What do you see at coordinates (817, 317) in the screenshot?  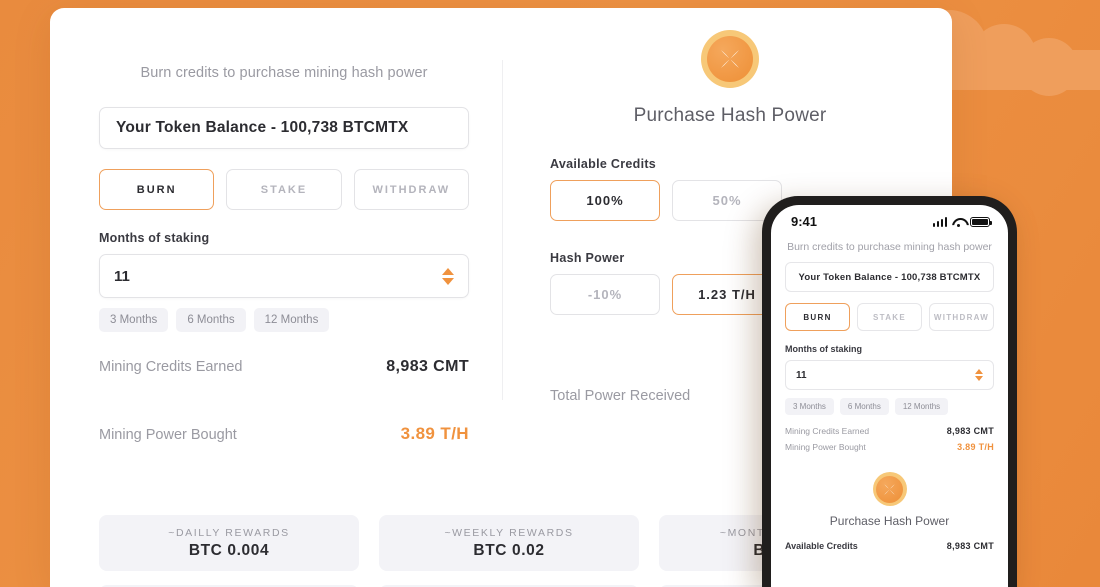 I see `phone-tab-burn: BURN` at bounding box center [817, 317].